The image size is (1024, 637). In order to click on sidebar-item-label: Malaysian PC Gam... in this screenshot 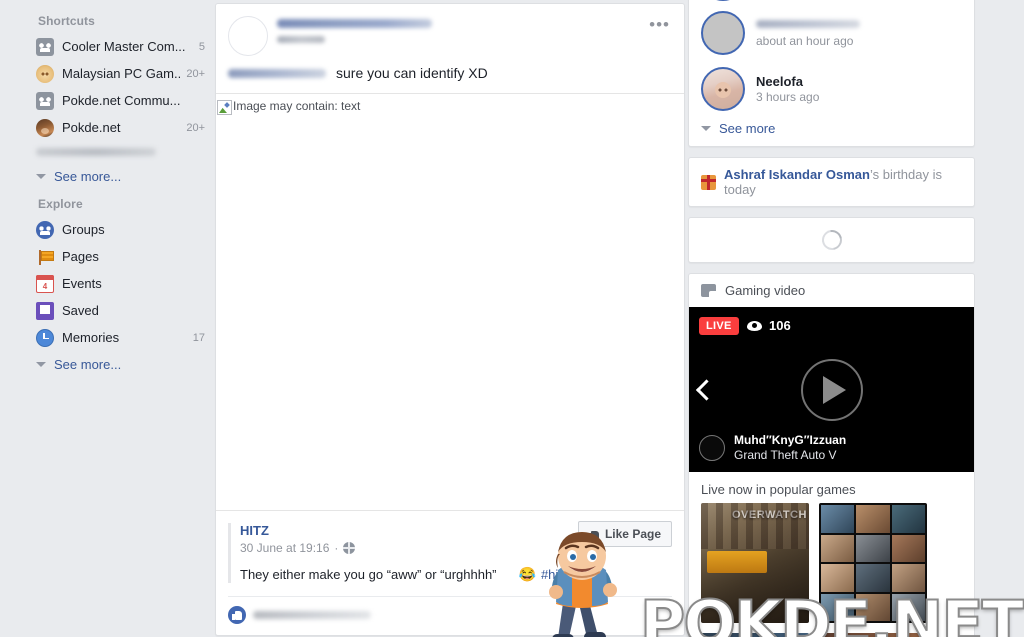, I will do `click(121, 73)`.